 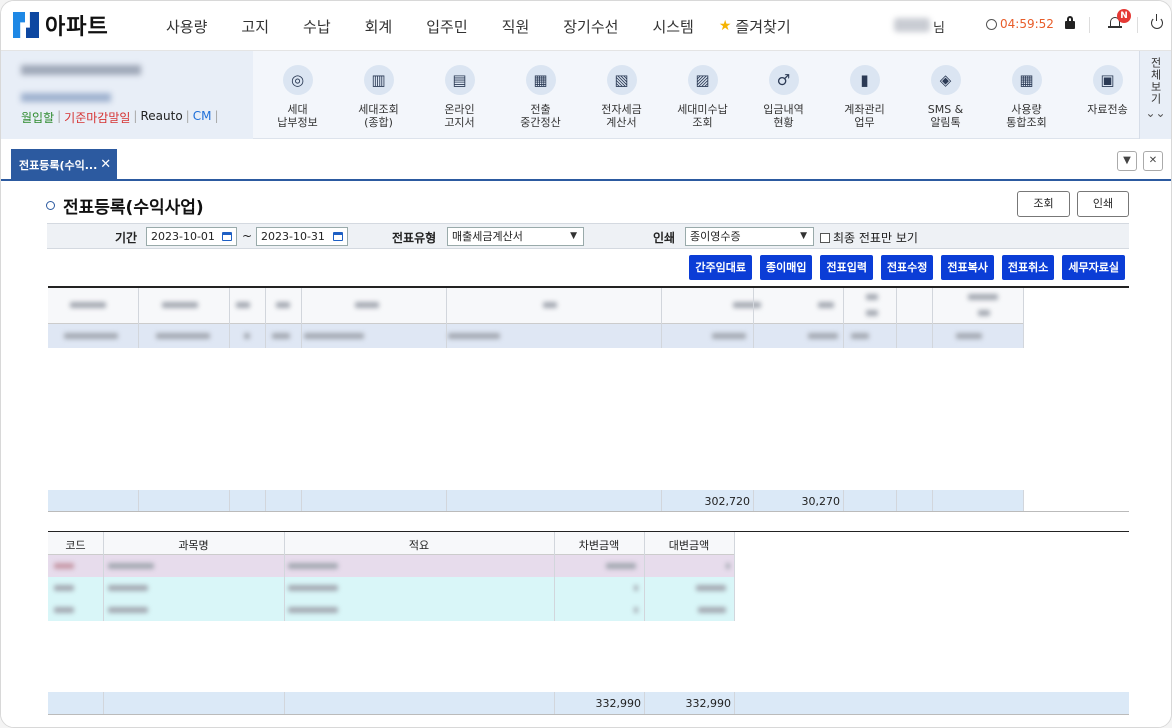 What do you see at coordinates (255, 26) in the screenshot?
I see `menu-notice: 고지` at bounding box center [255, 26].